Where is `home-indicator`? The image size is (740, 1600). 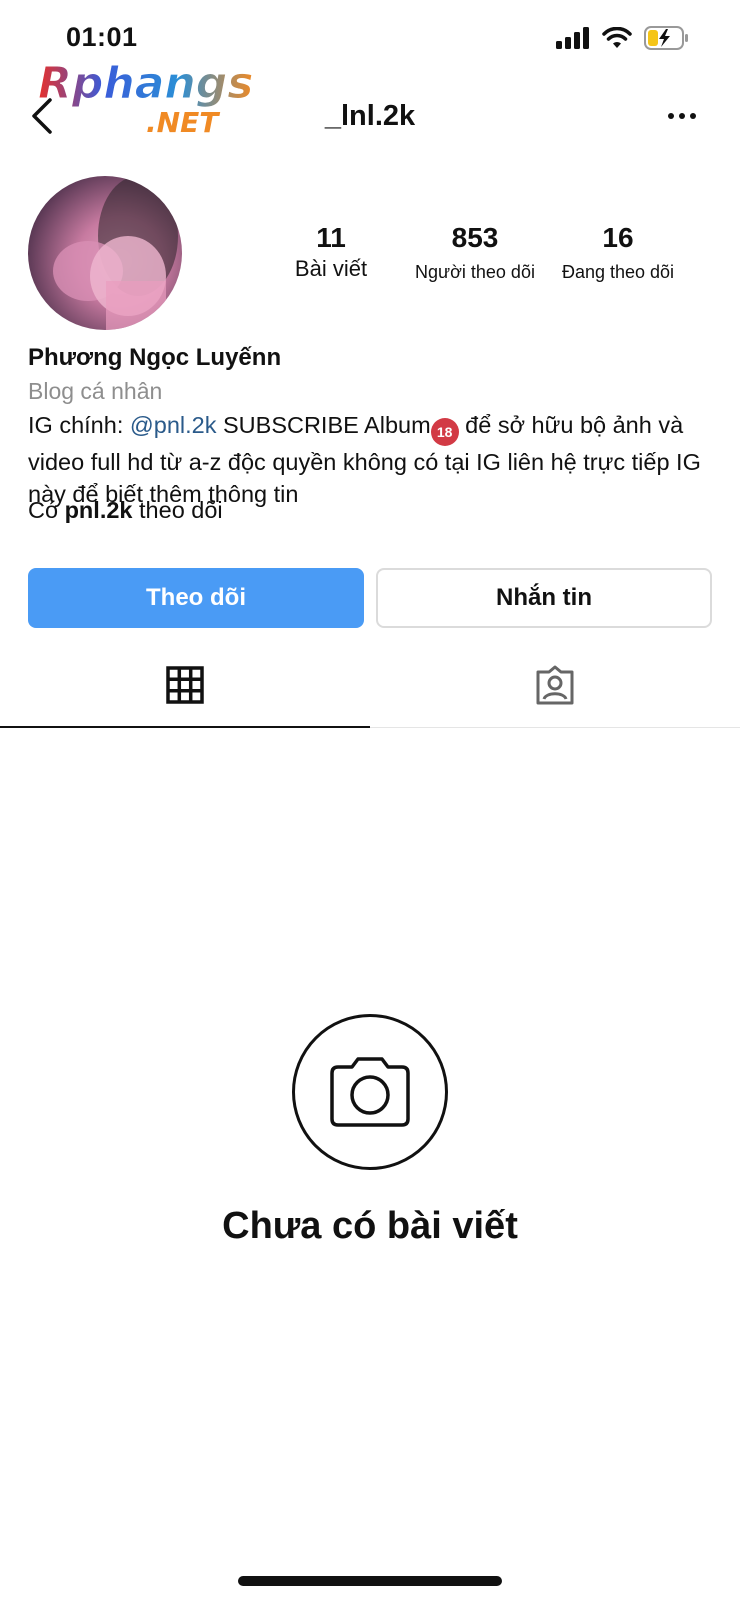
home-indicator is located at coordinates (370, 1581).